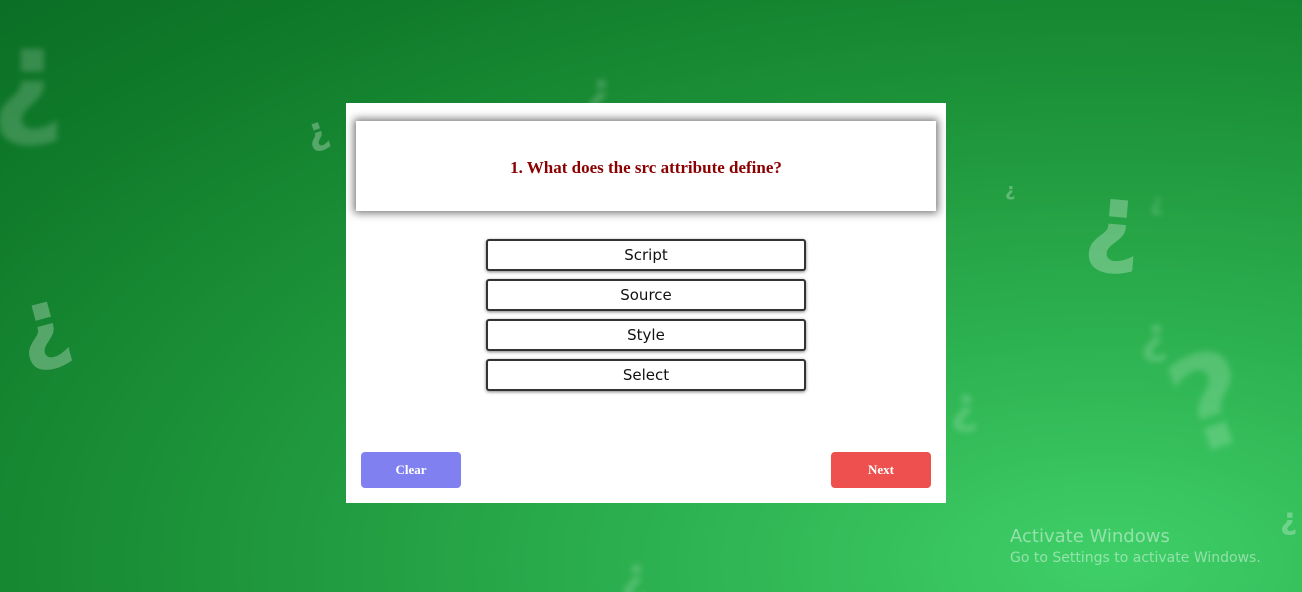 This screenshot has height=592, width=1302. I want to click on watermark-title: Activate Windows, so click(1090, 536).